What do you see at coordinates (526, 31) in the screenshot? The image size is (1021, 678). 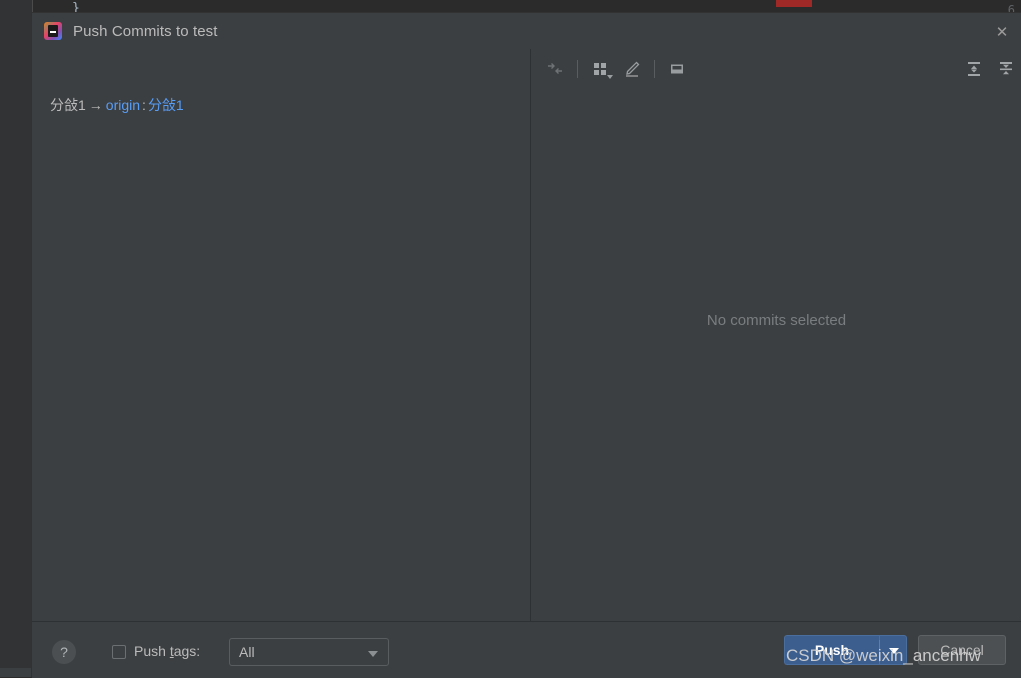 I see `dialog-titlebar: Push Commits to test ✕` at bounding box center [526, 31].